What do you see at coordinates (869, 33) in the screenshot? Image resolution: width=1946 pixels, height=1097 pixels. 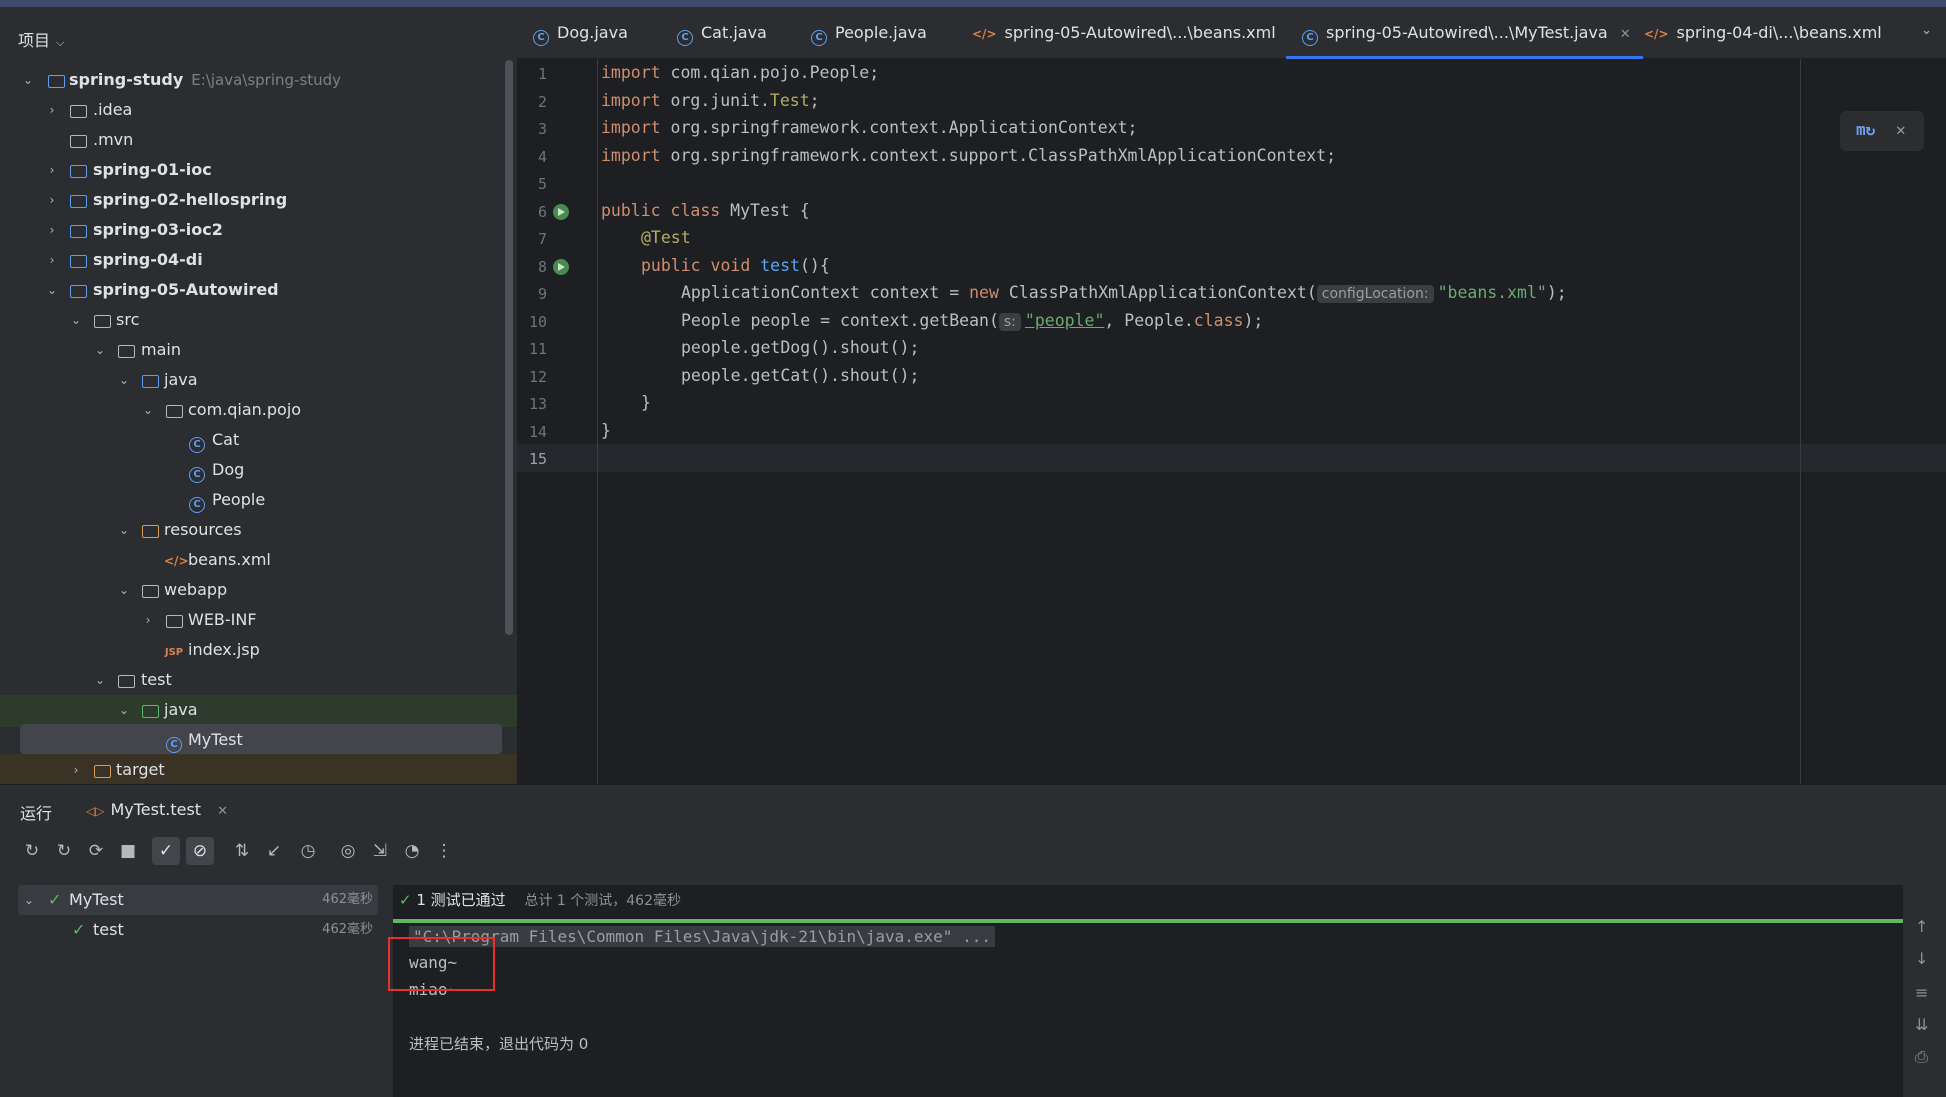 I see `tab-people-java: C People.java` at bounding box center [869, 33].